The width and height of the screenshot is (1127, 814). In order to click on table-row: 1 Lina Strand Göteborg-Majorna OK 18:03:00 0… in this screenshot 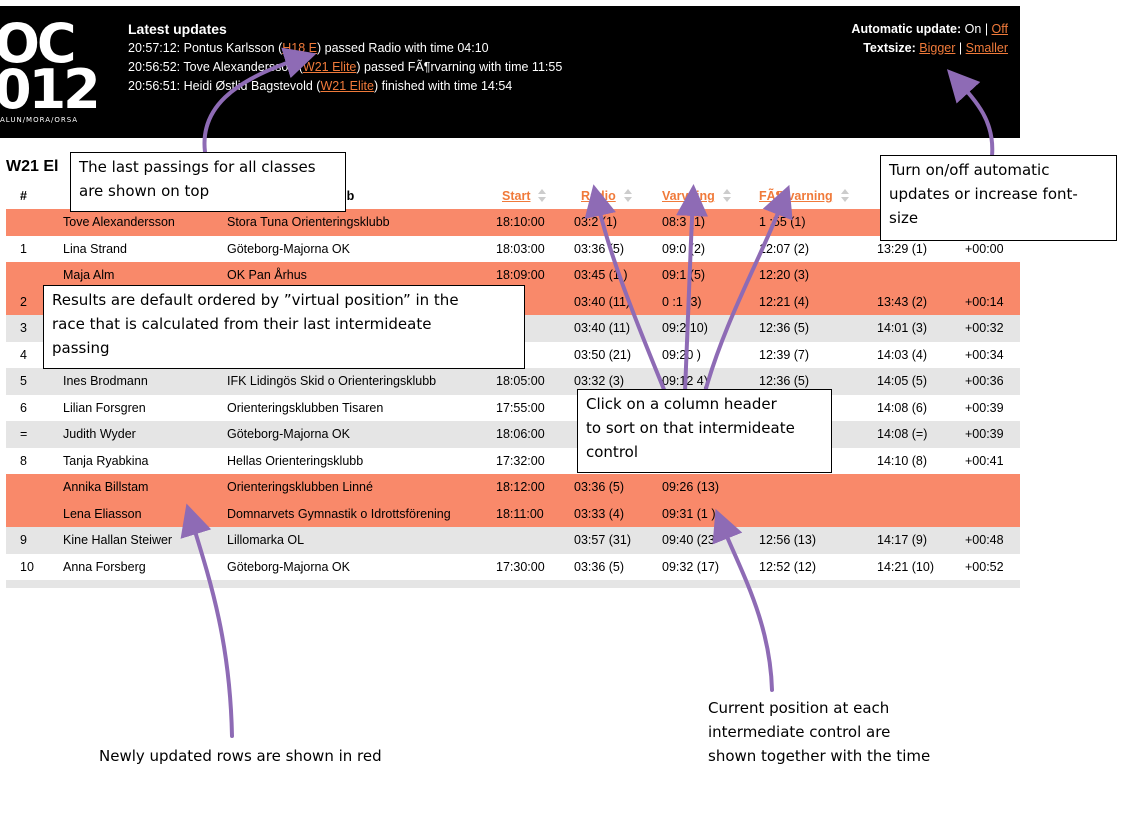, I will do `click(513, 248)`.